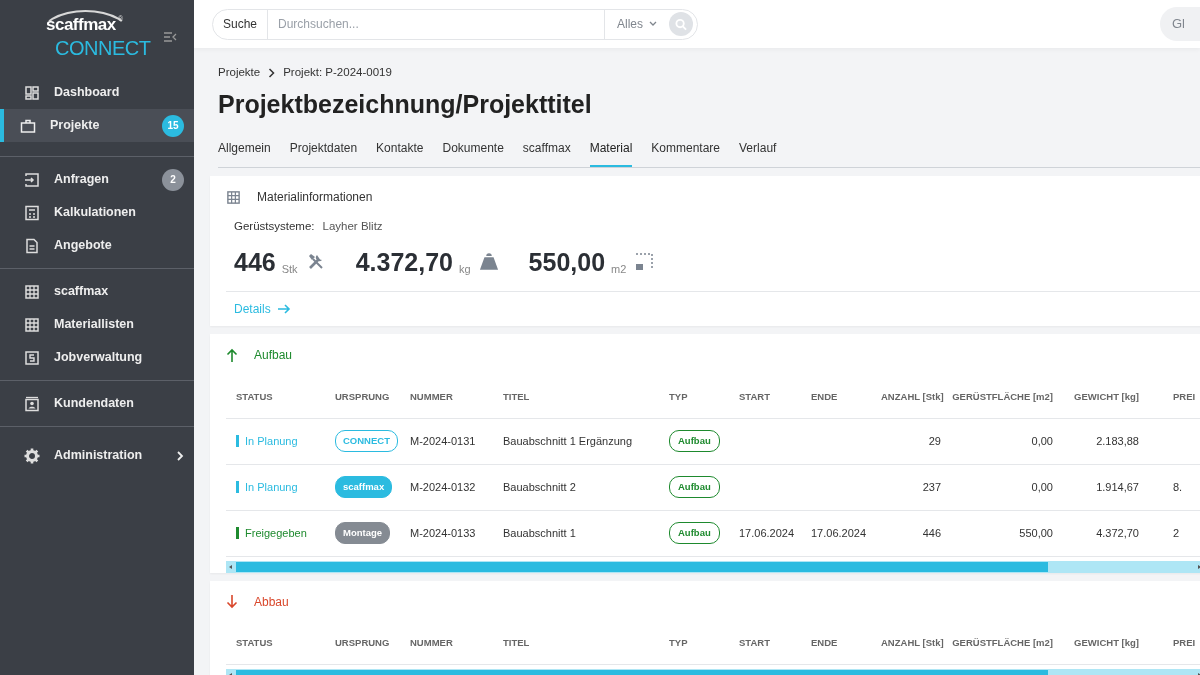  What do you see at coordinates (273, 355) in the screenshot?
I see `section-title: Aufbau` at bounding box center [273, 355].